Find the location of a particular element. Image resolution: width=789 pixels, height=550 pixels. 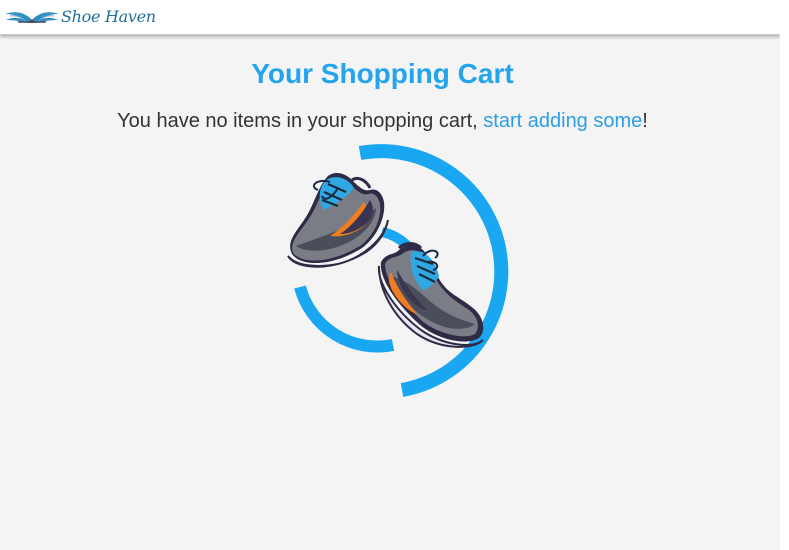

empty-cart-message-end: ! is located at coordinates (645, 121).